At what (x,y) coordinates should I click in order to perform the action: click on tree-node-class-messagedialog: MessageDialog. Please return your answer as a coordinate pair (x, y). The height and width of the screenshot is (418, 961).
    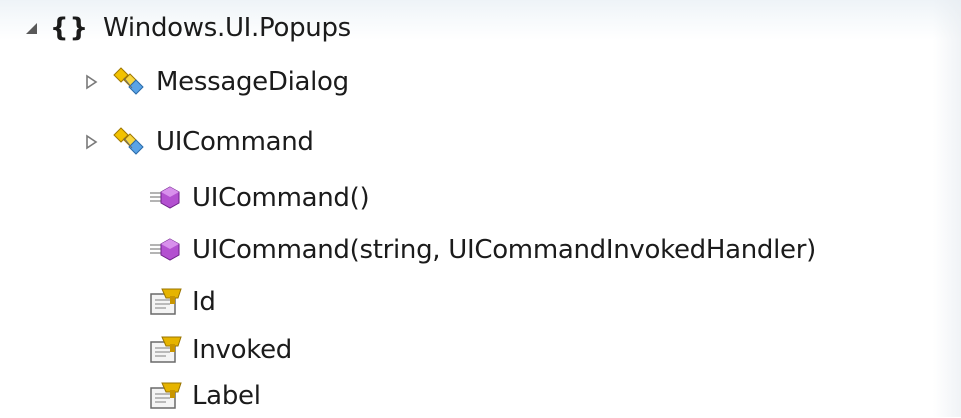
    Looking at the image, I should click on (214, 82).